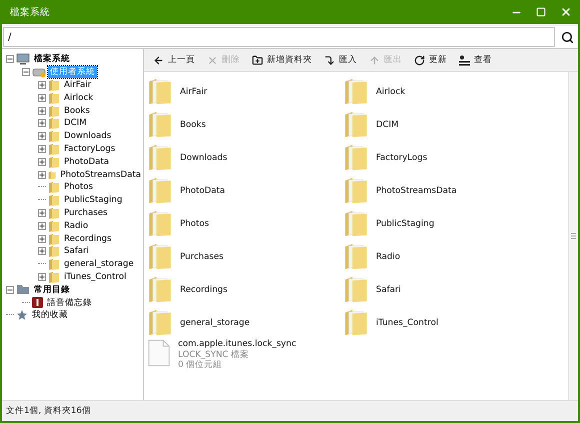 This screenshot has width=580, height=423. What do you see at coordinates (387, 125) in the screenshot?
I see `folder-name: DCIM` at bounding box center [387, 125].